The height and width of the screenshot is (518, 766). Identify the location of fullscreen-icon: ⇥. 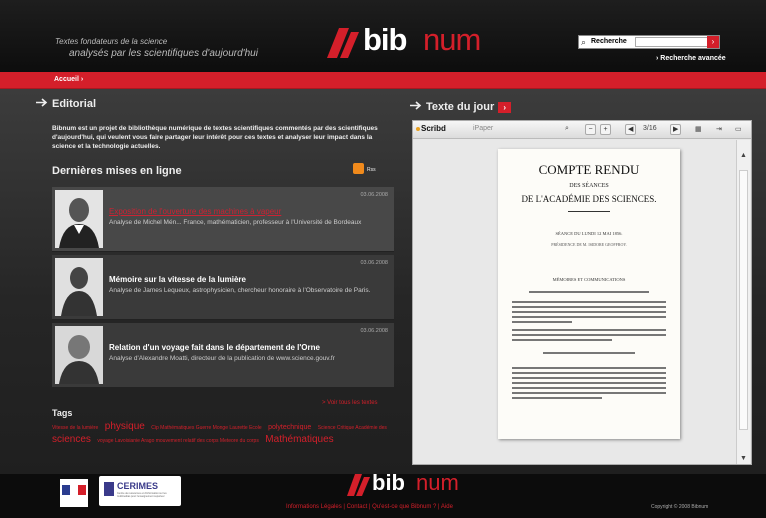
(719, 129).